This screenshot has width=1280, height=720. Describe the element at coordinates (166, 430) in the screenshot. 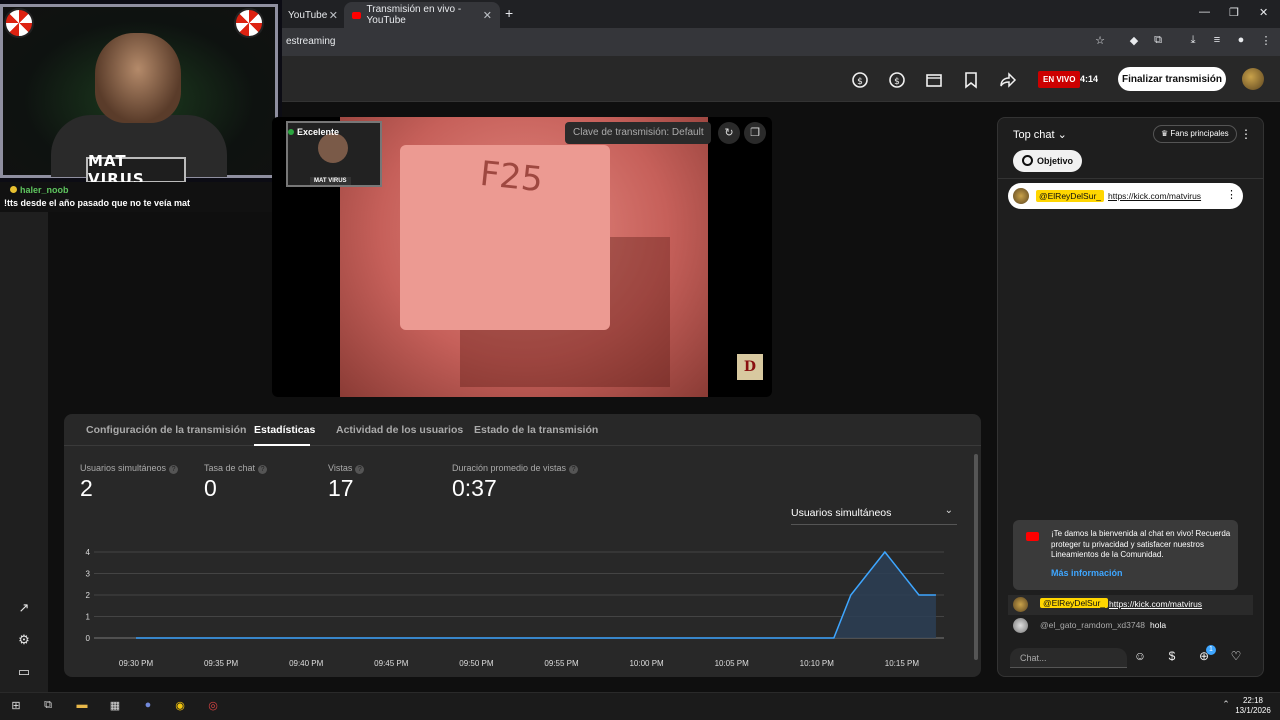

I see `tab-stream-settings: Configuración de la transmisión` at that location.